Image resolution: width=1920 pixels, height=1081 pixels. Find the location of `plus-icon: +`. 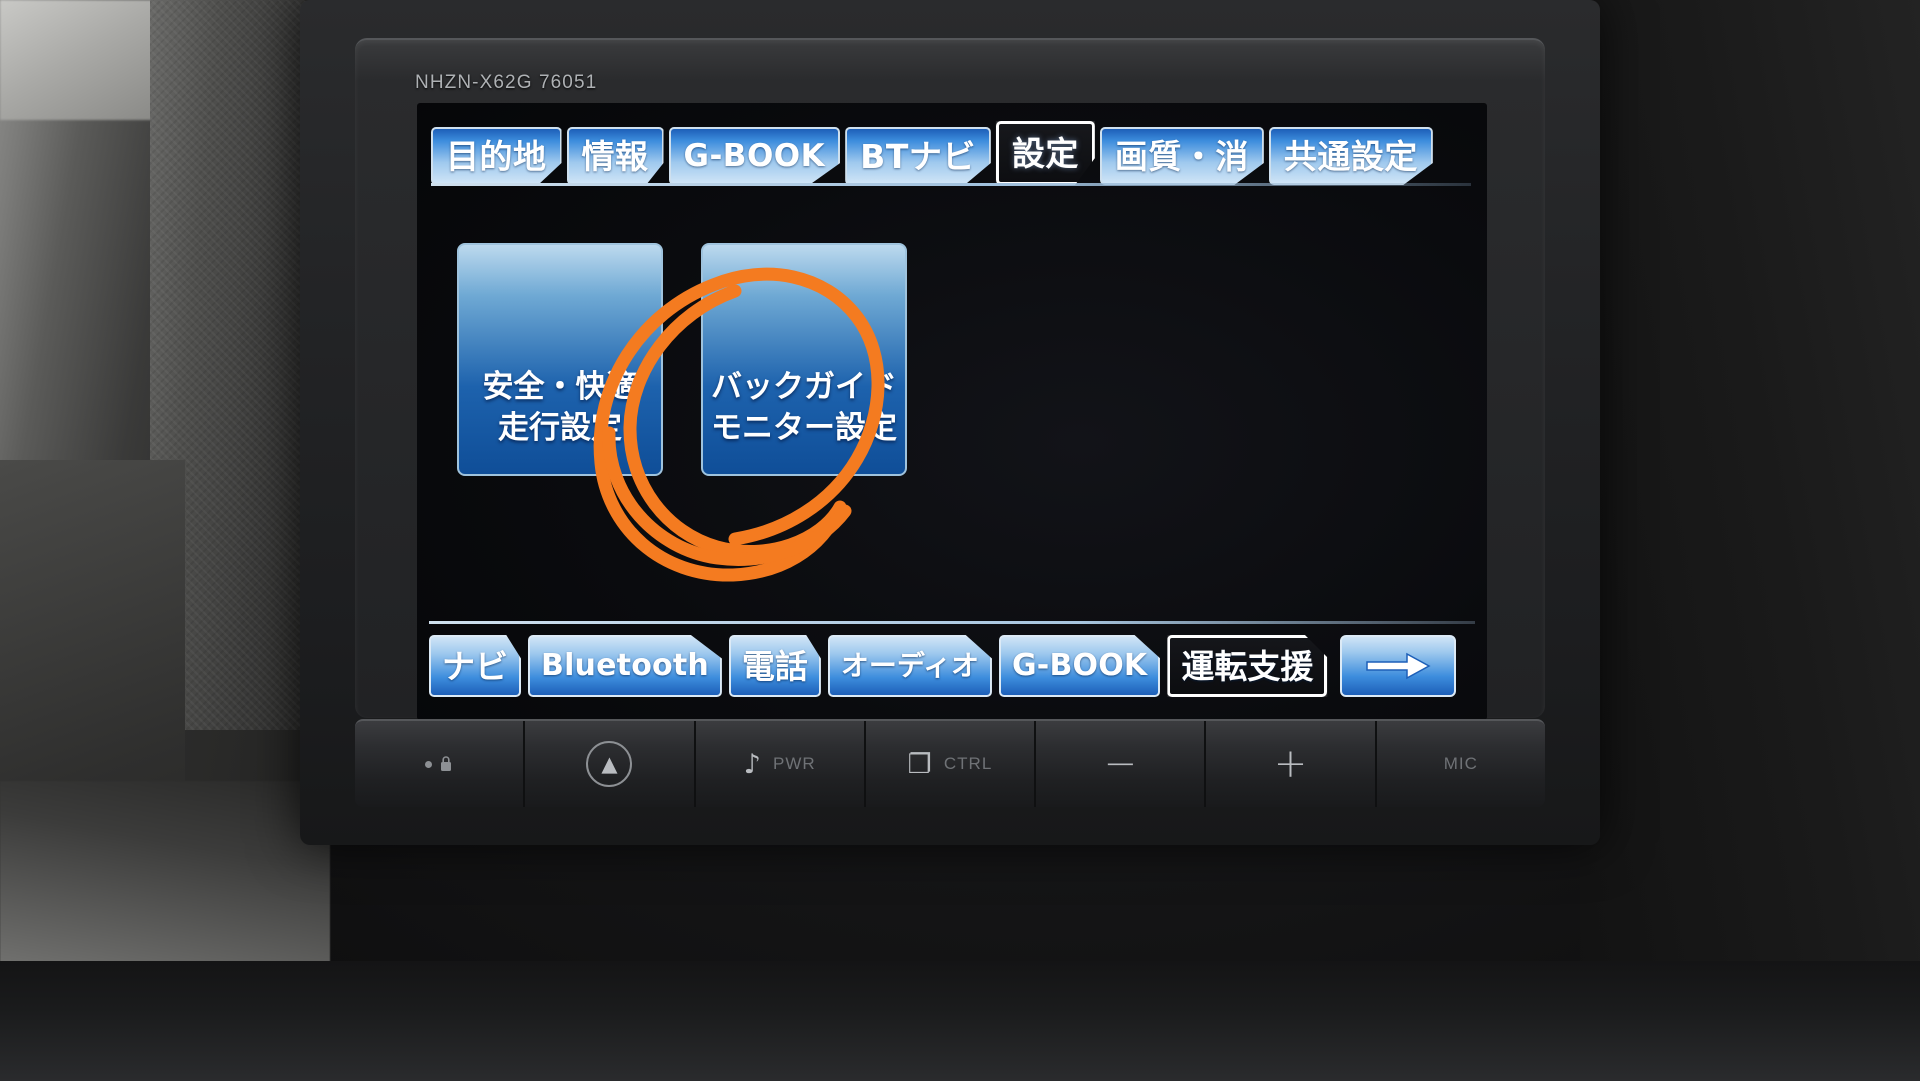

plus-icon: + is located at coordinates (1290, 764).